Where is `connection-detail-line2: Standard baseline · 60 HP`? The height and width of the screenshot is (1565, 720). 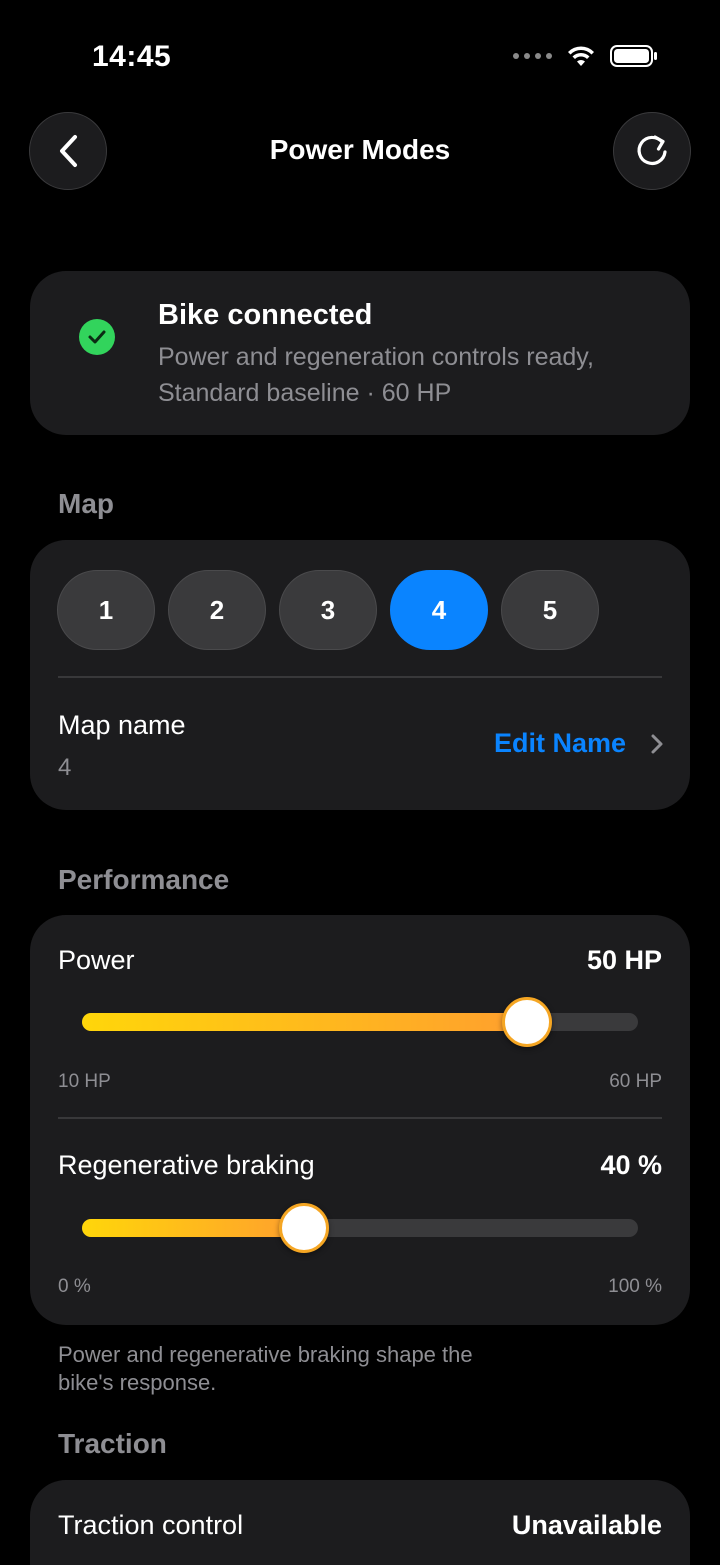
connection-detail-line2: Standard baseline · 60 HP is located at coordinates (305, 393).